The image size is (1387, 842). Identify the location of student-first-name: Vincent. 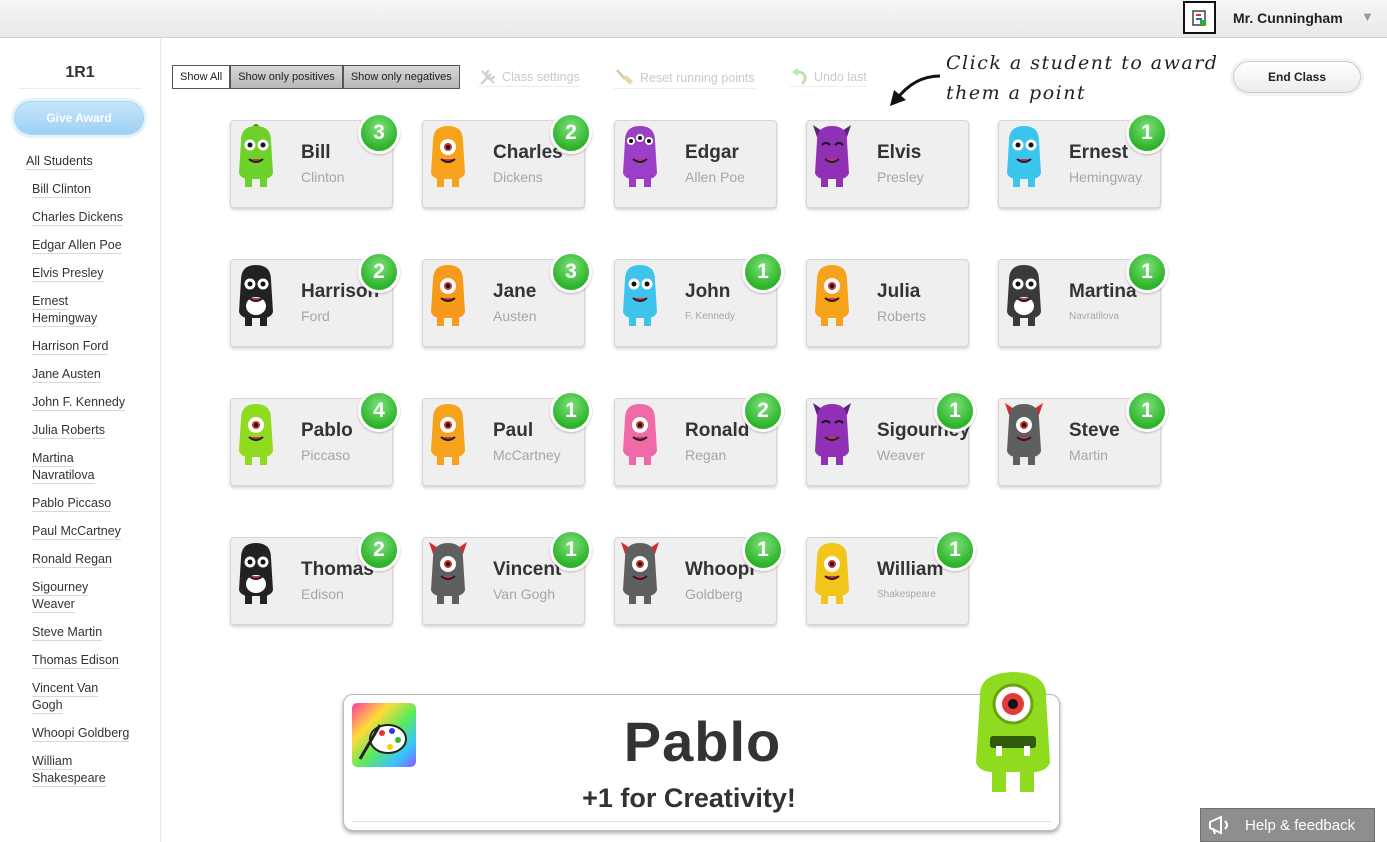
(527, 569).